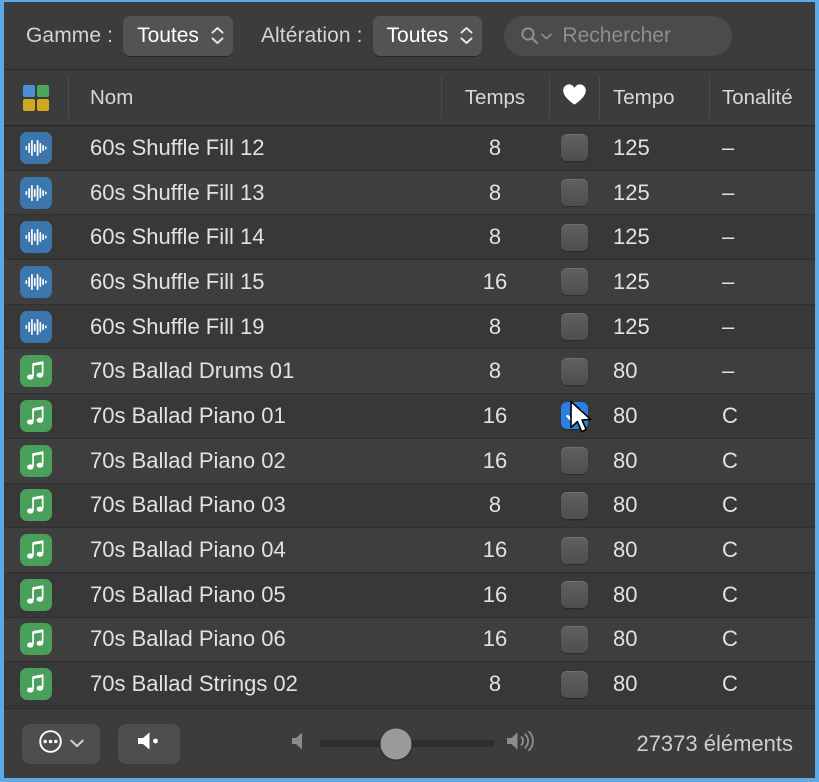 Image resolution: width=819 pixels, height=782 pixels. I want to click on column-header-tempo: Tempo, so click(654, 97).